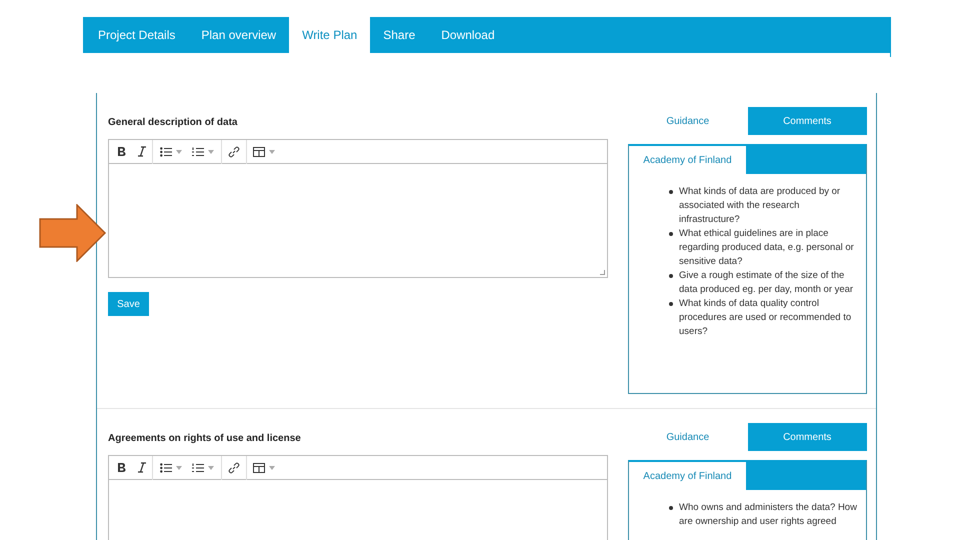 This screenshot has width=960, height=540. I want to click on guidance-question: What kinds of data are produced by or associated with the research infrastructure?, so click(760, 206).